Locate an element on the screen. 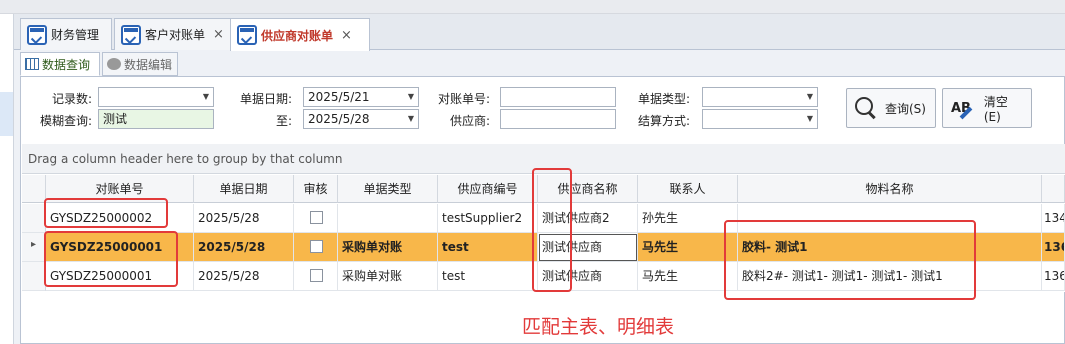 The width and height of the screenshot is (1065, 344). tab-data-query: 数据查询 is located at coordinates (60, 64).